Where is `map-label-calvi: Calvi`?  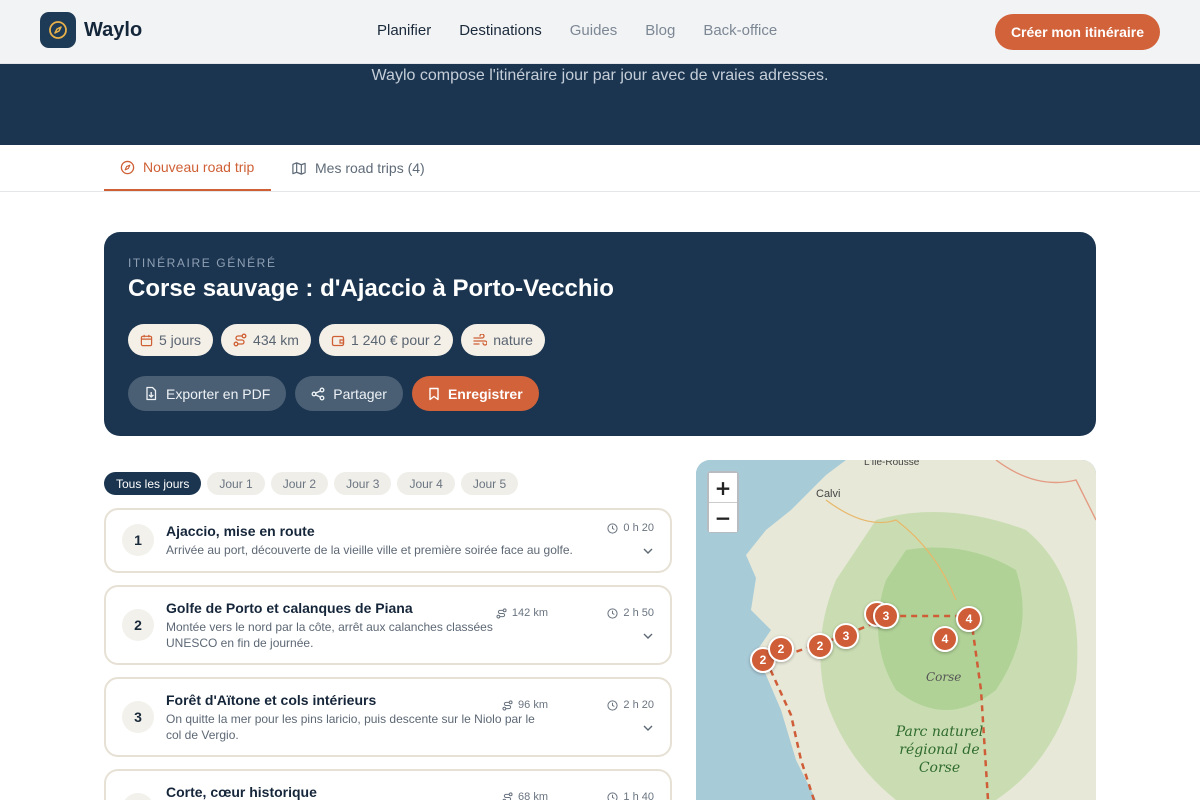 map-label-calvi: Calvi is located at coordinates (828, 494).